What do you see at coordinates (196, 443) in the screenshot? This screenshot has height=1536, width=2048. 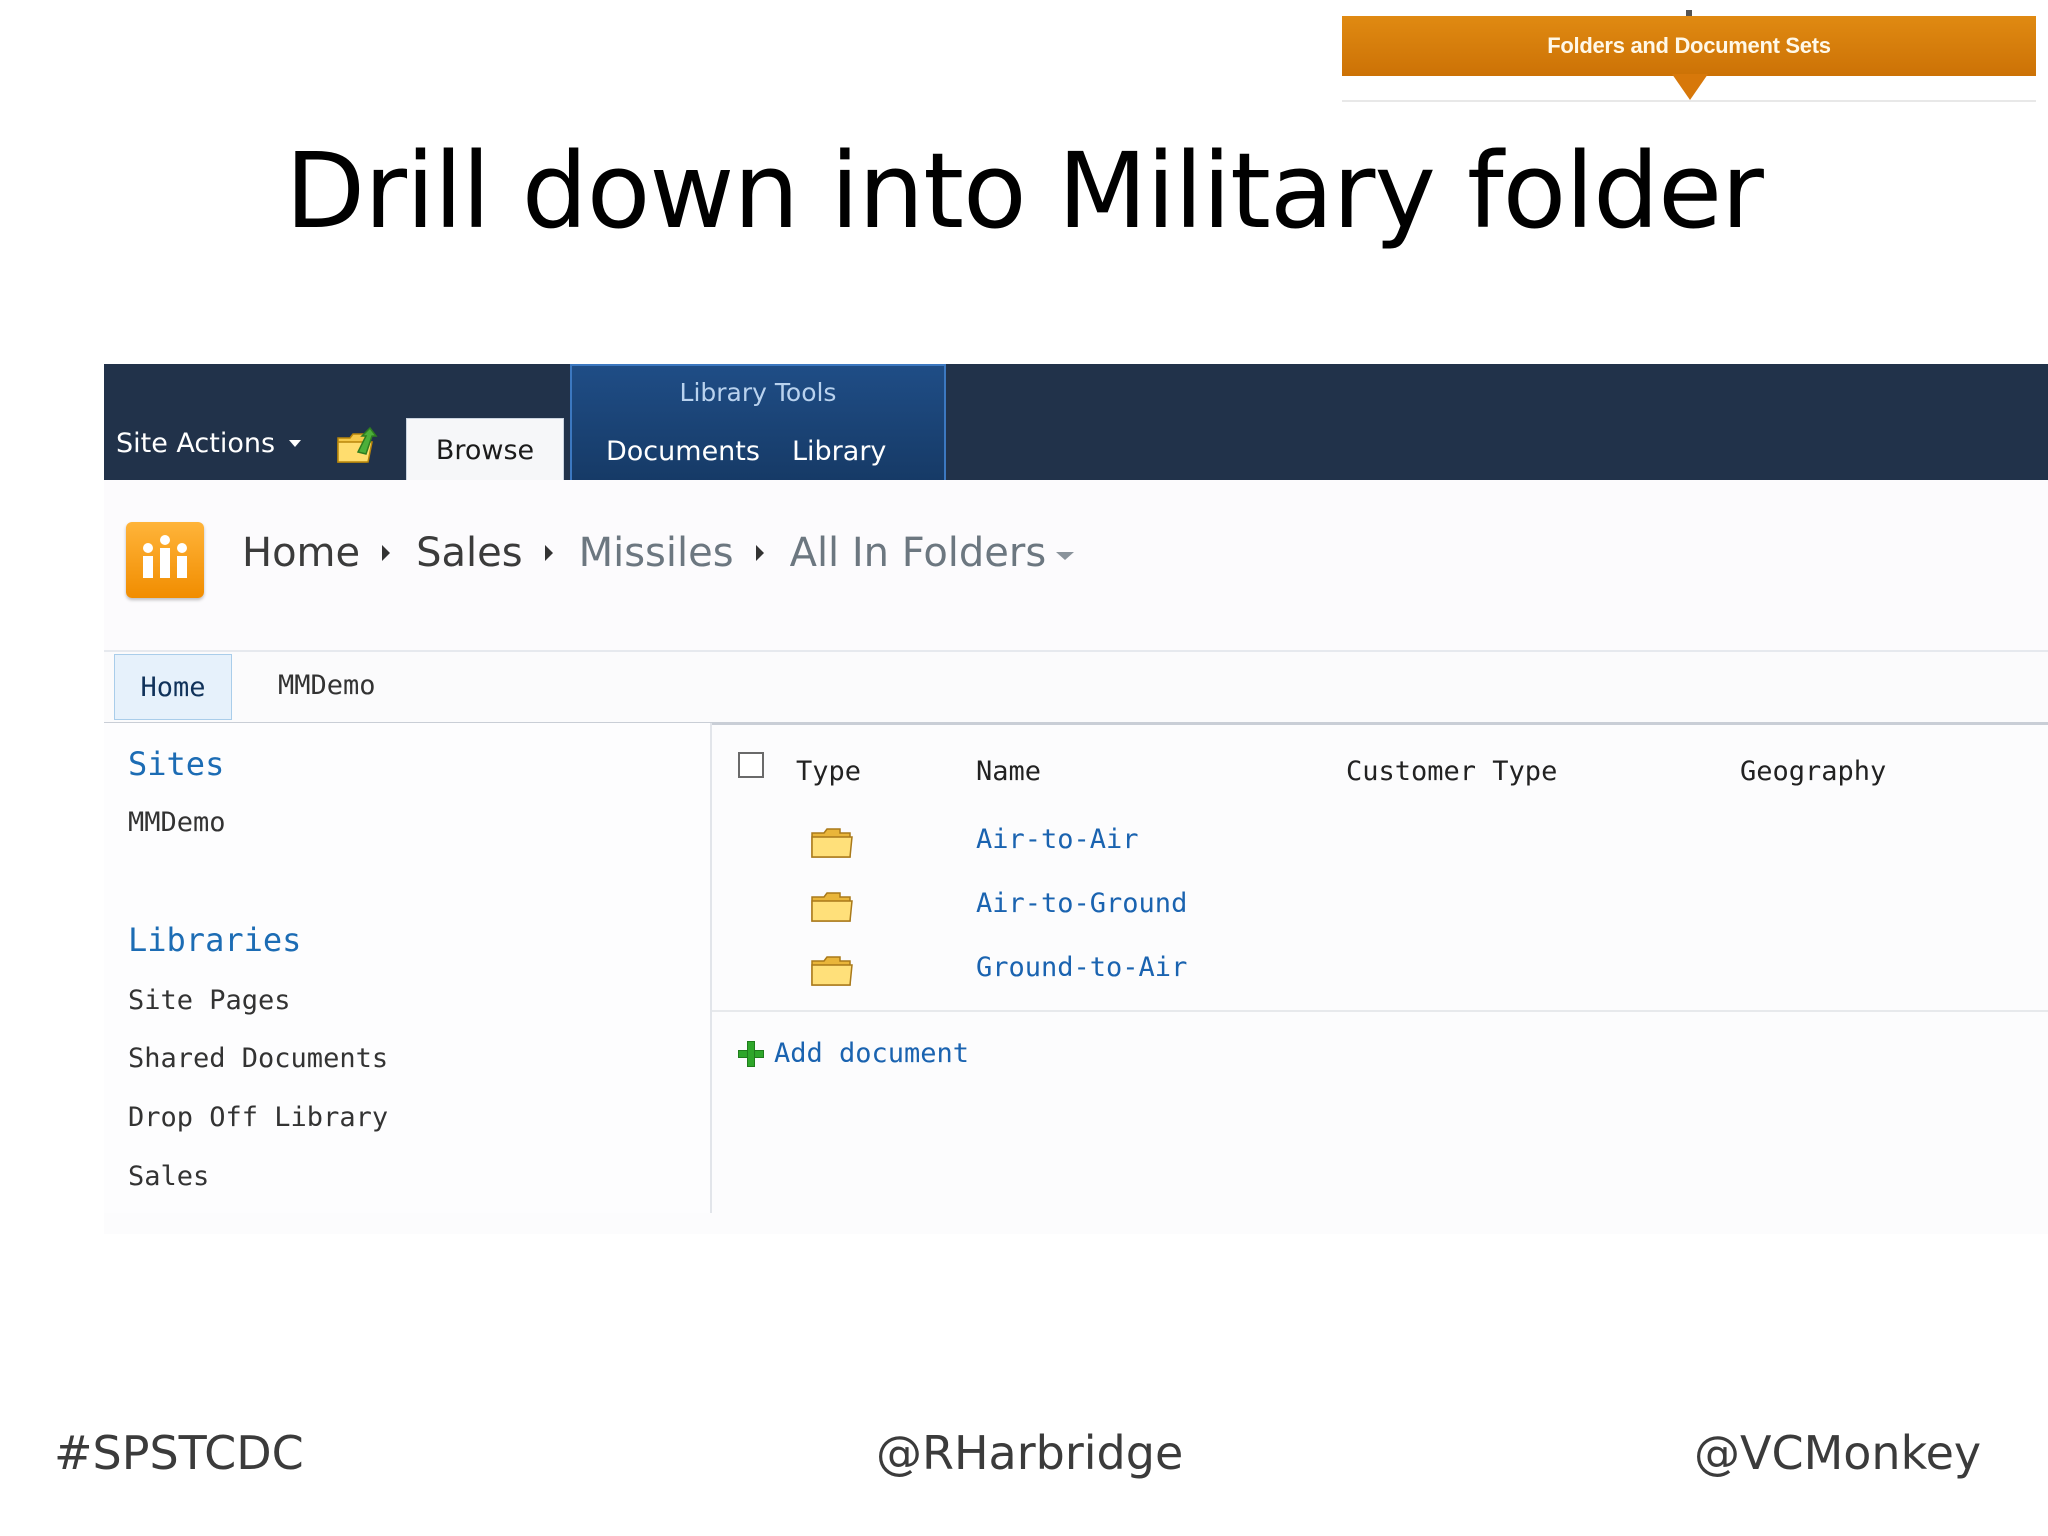 I see `site-actions-label: Site Actions` at bounding box center [196, 443].